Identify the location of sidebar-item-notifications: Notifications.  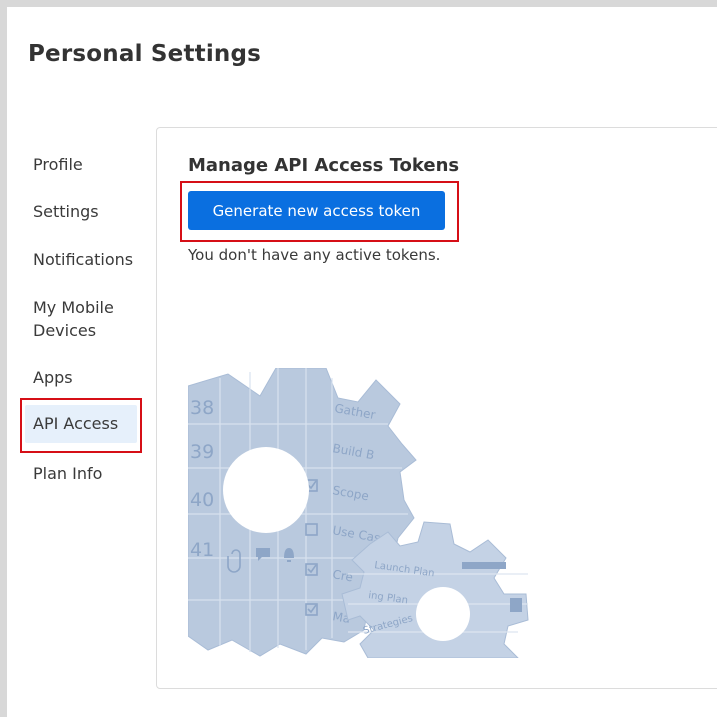
(81, 259).